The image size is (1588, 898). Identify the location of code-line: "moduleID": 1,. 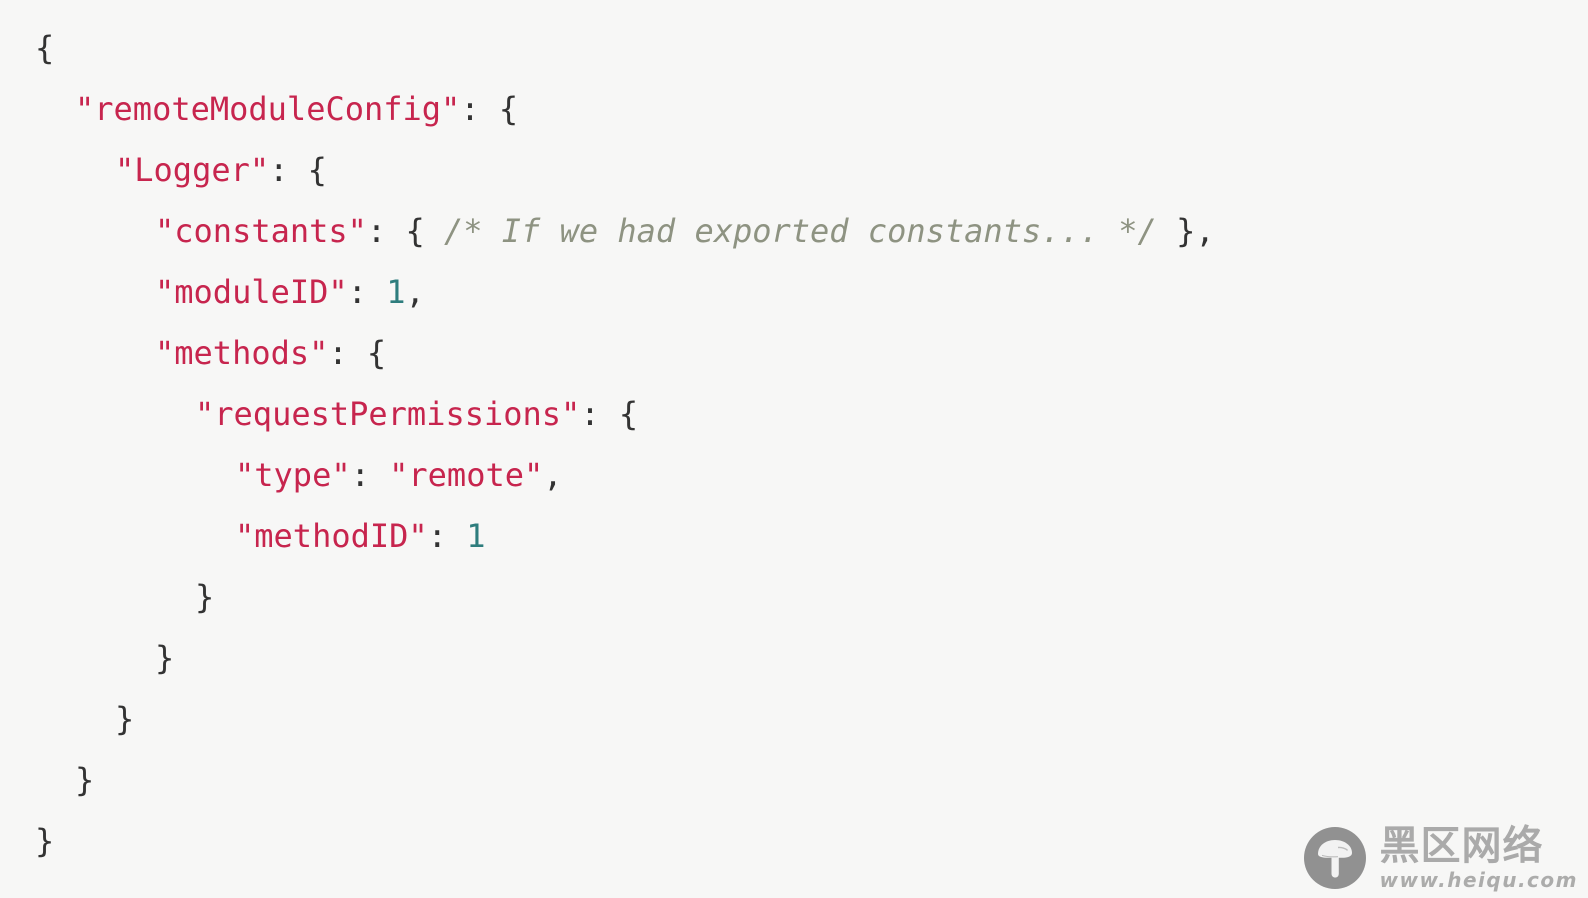
(290, 292).